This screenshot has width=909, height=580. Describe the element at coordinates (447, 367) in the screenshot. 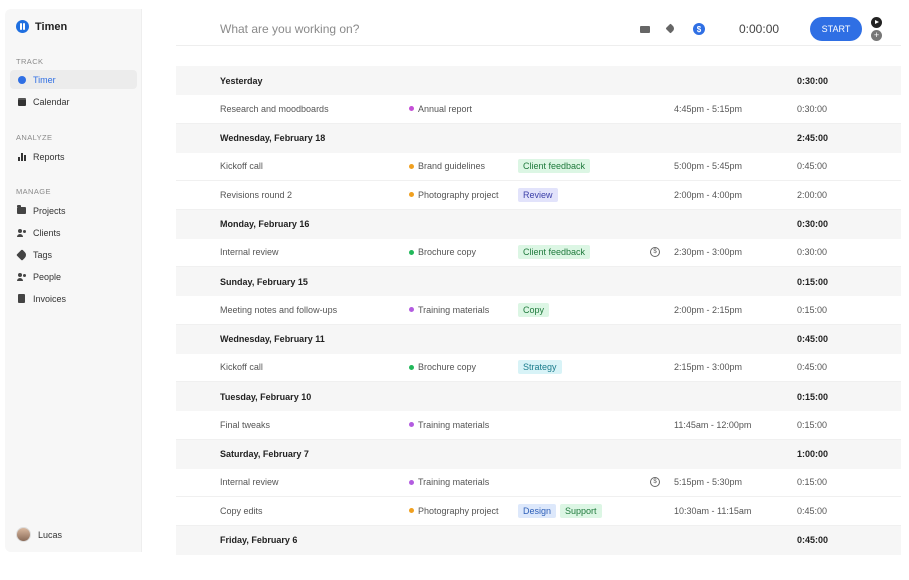

I see `project-name: Brochure copy` at that location.